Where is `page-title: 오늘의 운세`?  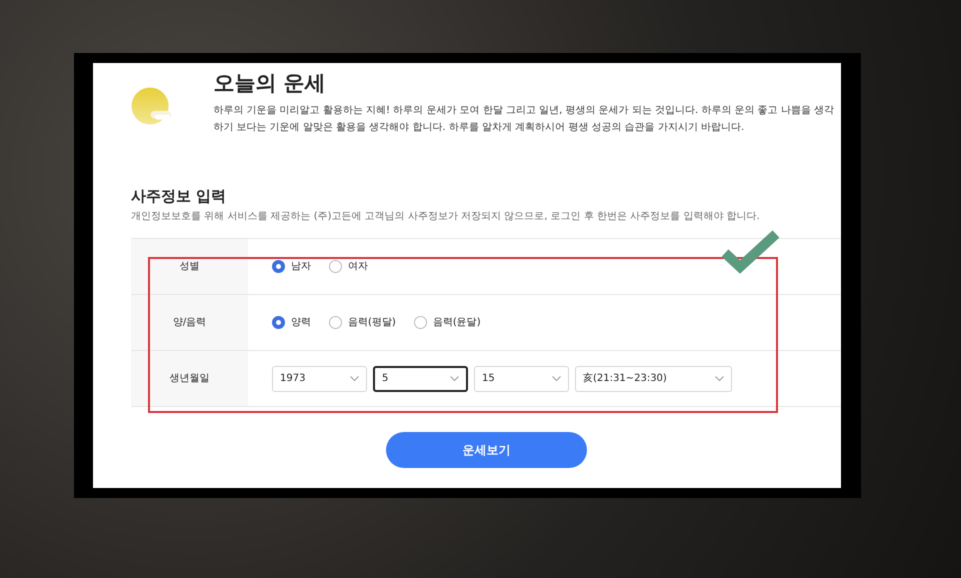 page-title: 오늘의 운세 is located at coordinates (270, 83).